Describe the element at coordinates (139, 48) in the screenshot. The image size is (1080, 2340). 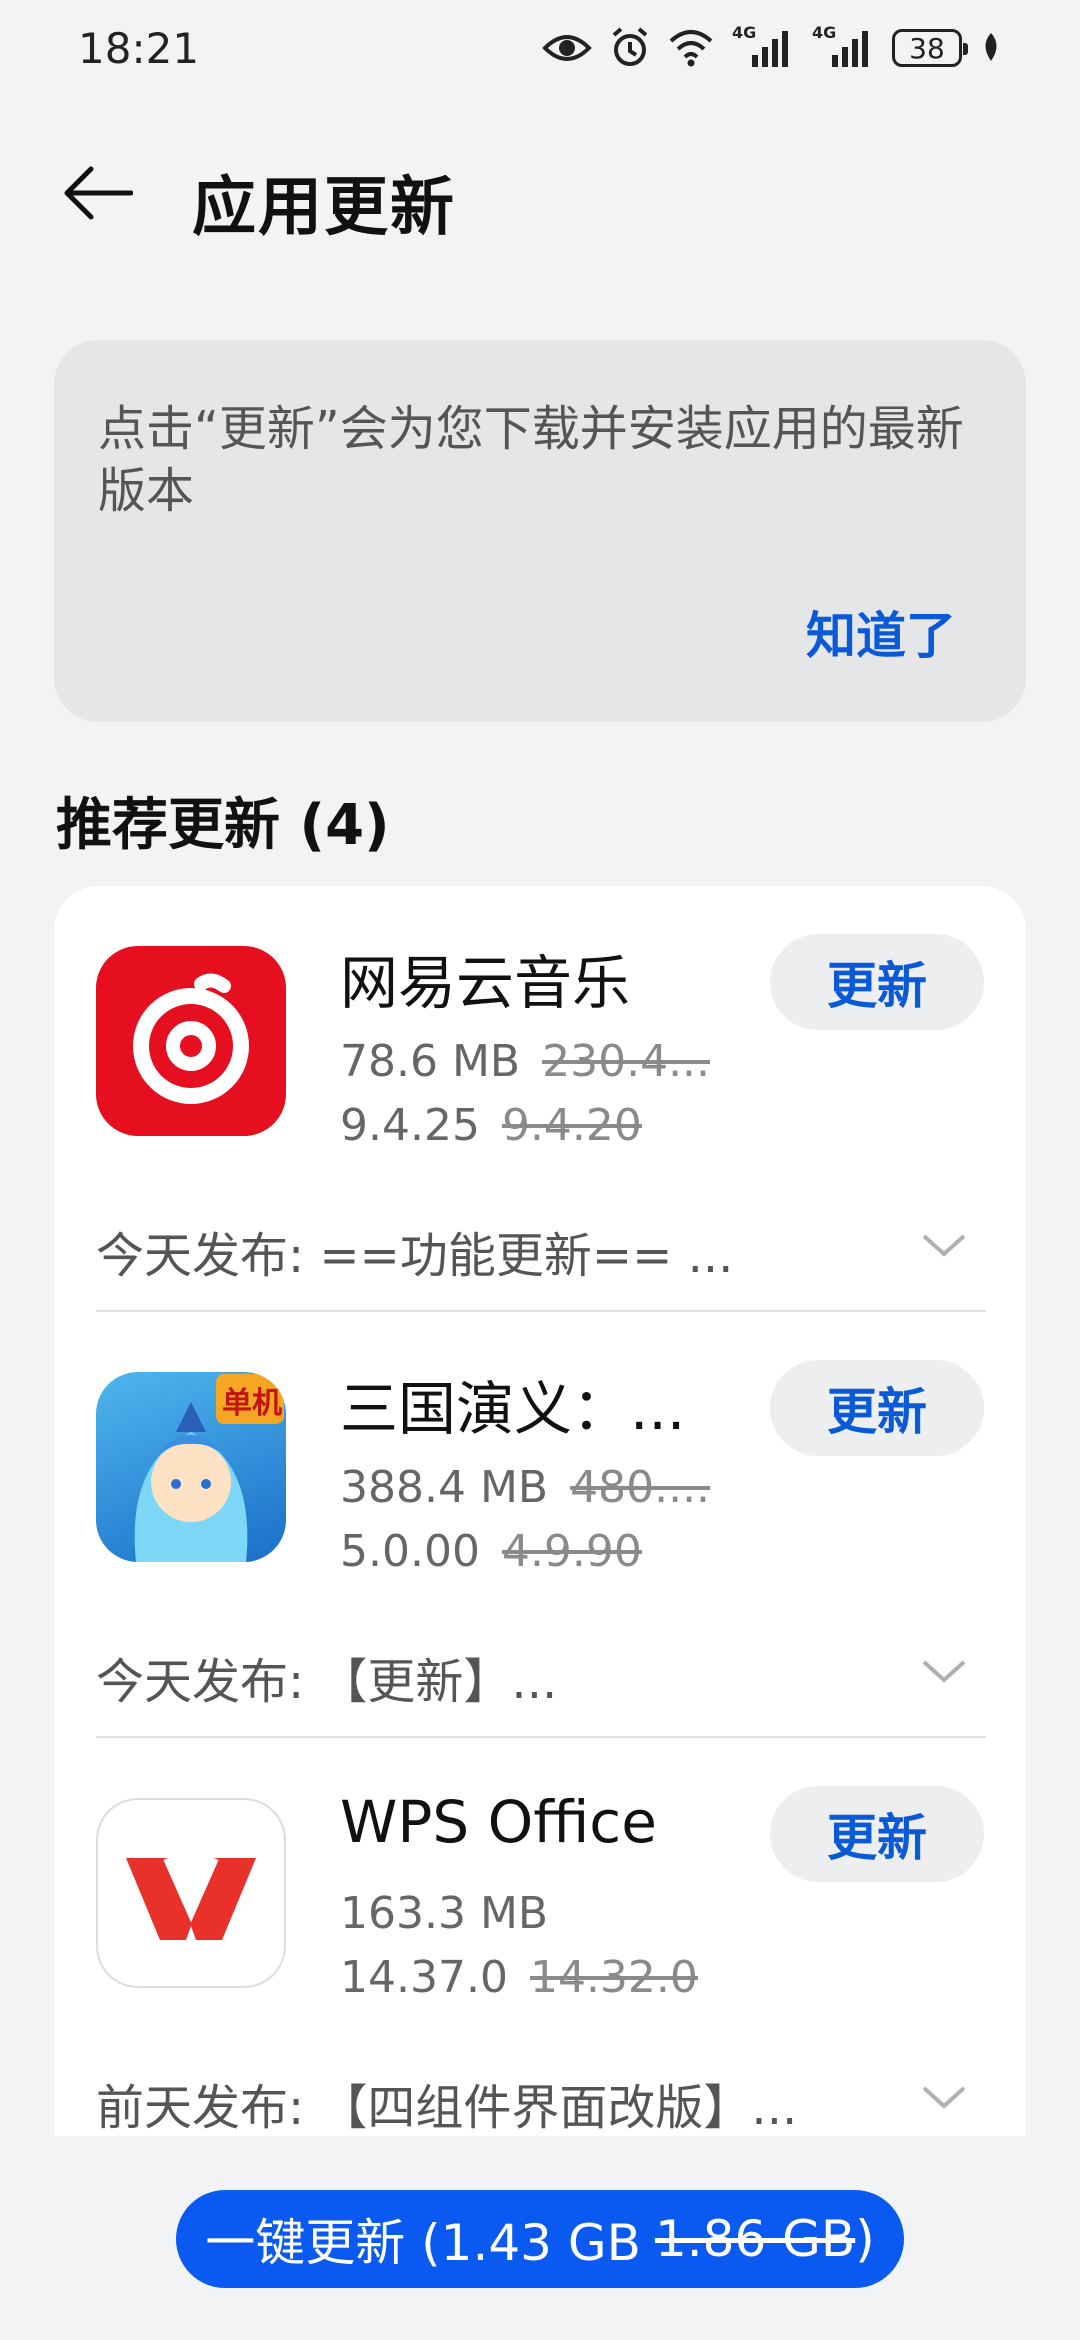
I see `status-time: 18:21` at that location.